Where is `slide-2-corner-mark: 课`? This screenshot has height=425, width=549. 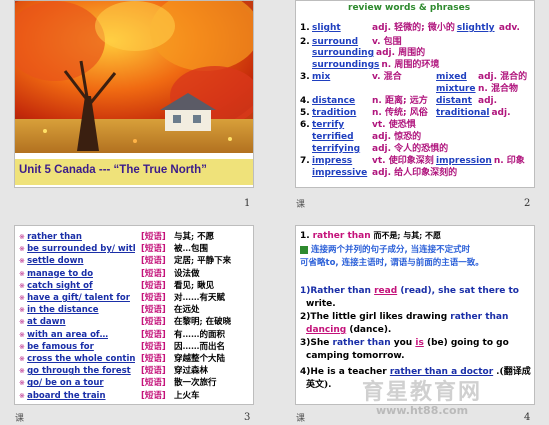
slide-2-corner-mark: 课 is located at coordinates (301, 205).